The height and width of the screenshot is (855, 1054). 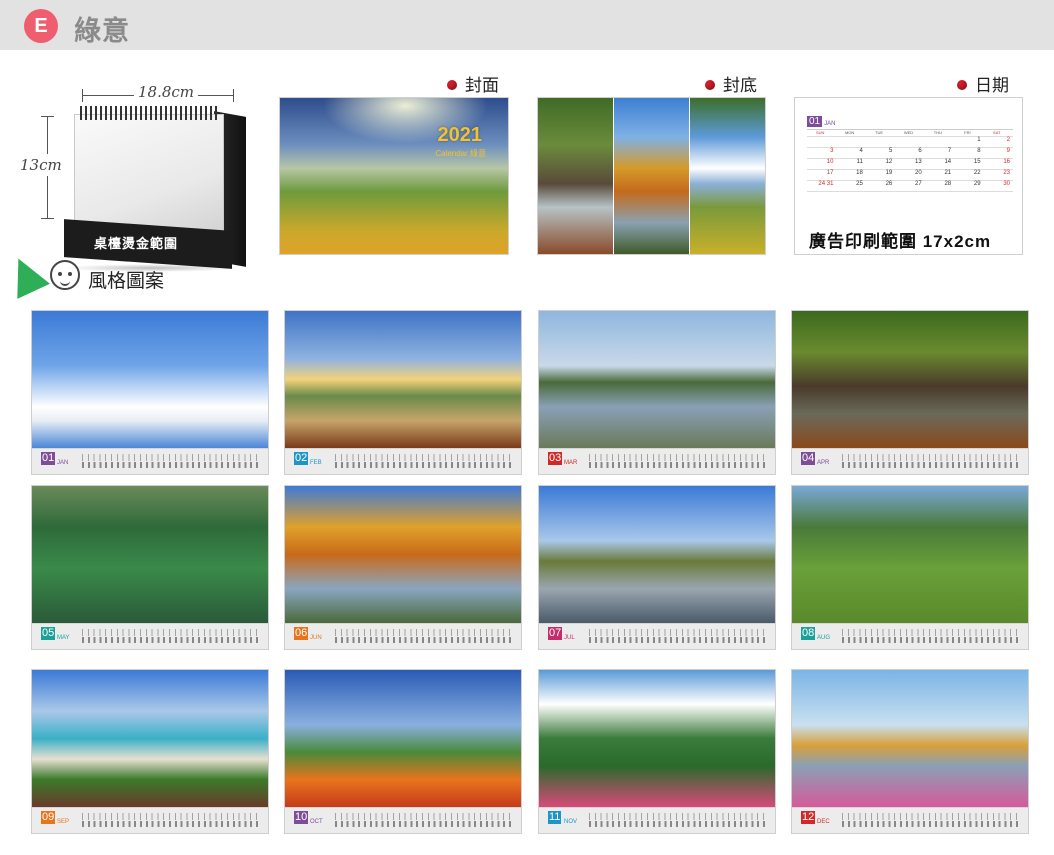 What do you see at coordinates (939, 164) in the screenshot?
I see `mini-day-cell: 14` at bounding box center [939, 164].